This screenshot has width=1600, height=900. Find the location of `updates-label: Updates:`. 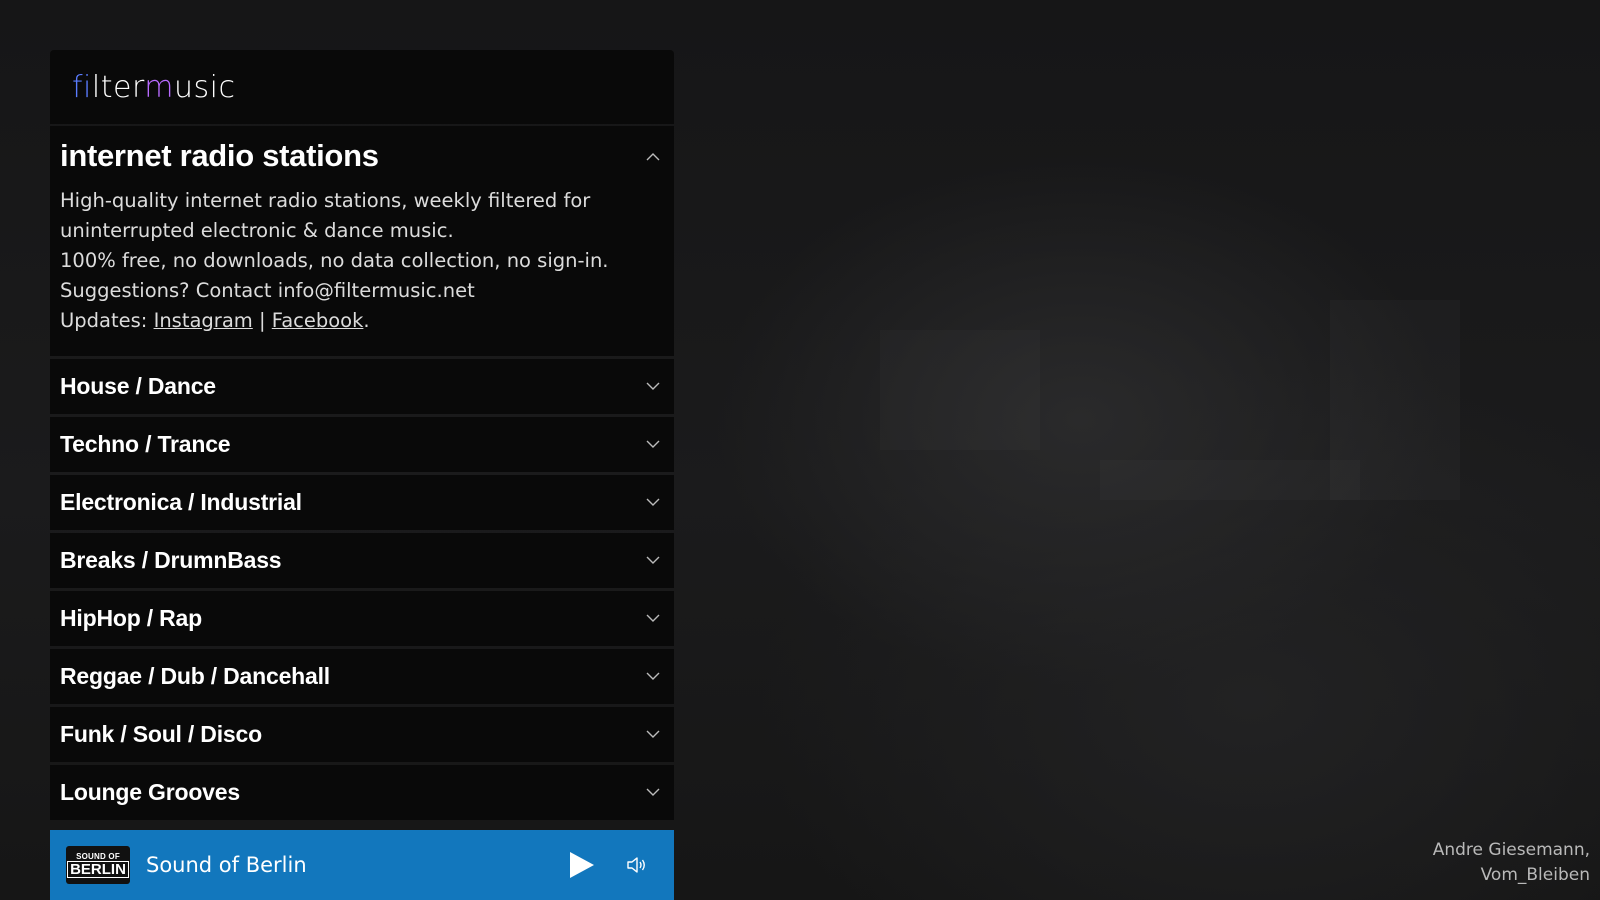

updates-label: Updates: is located at coordinates (104, 320).